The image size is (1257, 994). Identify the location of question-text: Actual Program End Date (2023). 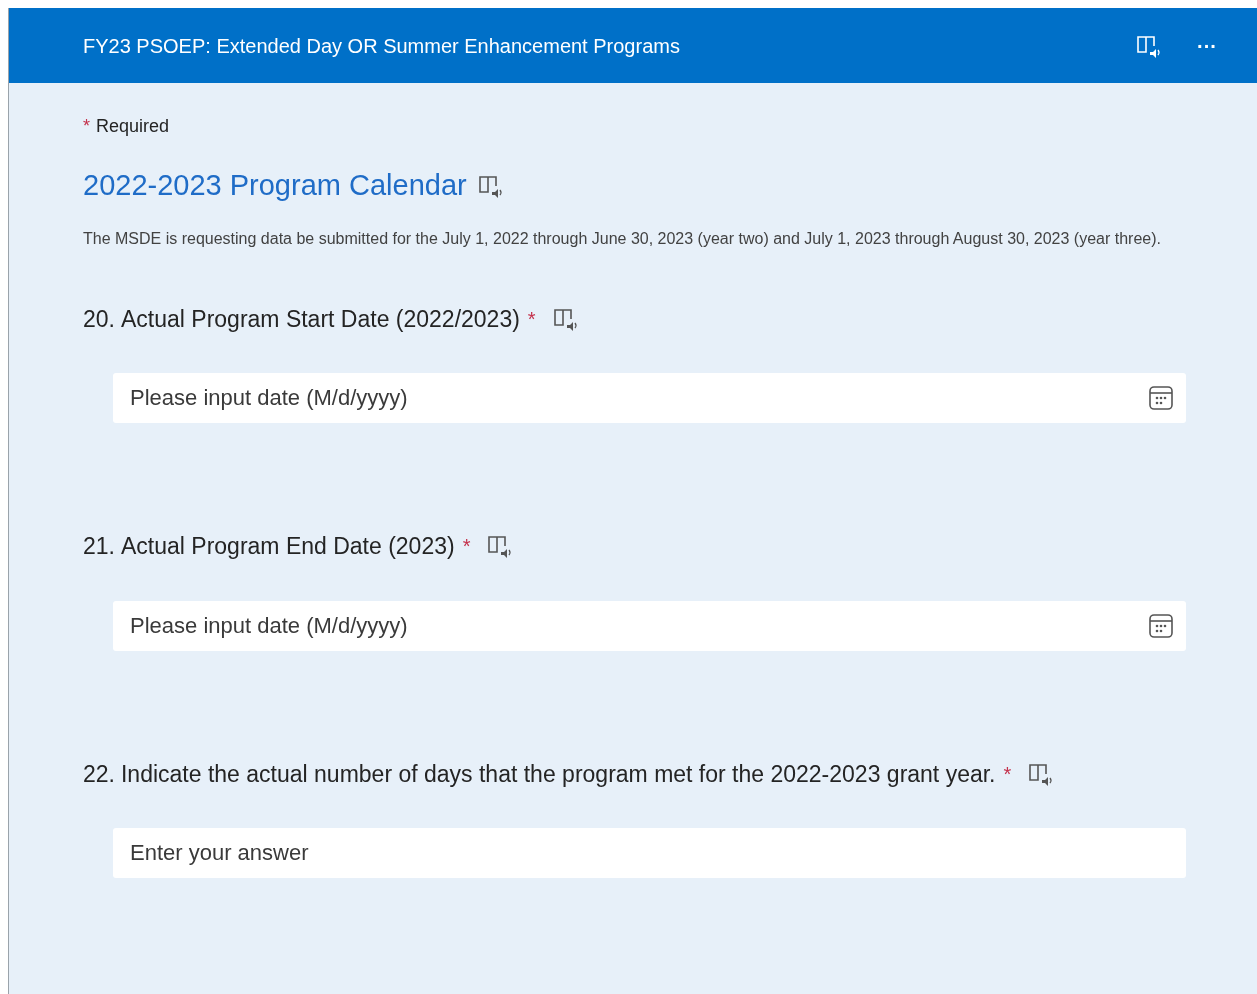
(288, 546).